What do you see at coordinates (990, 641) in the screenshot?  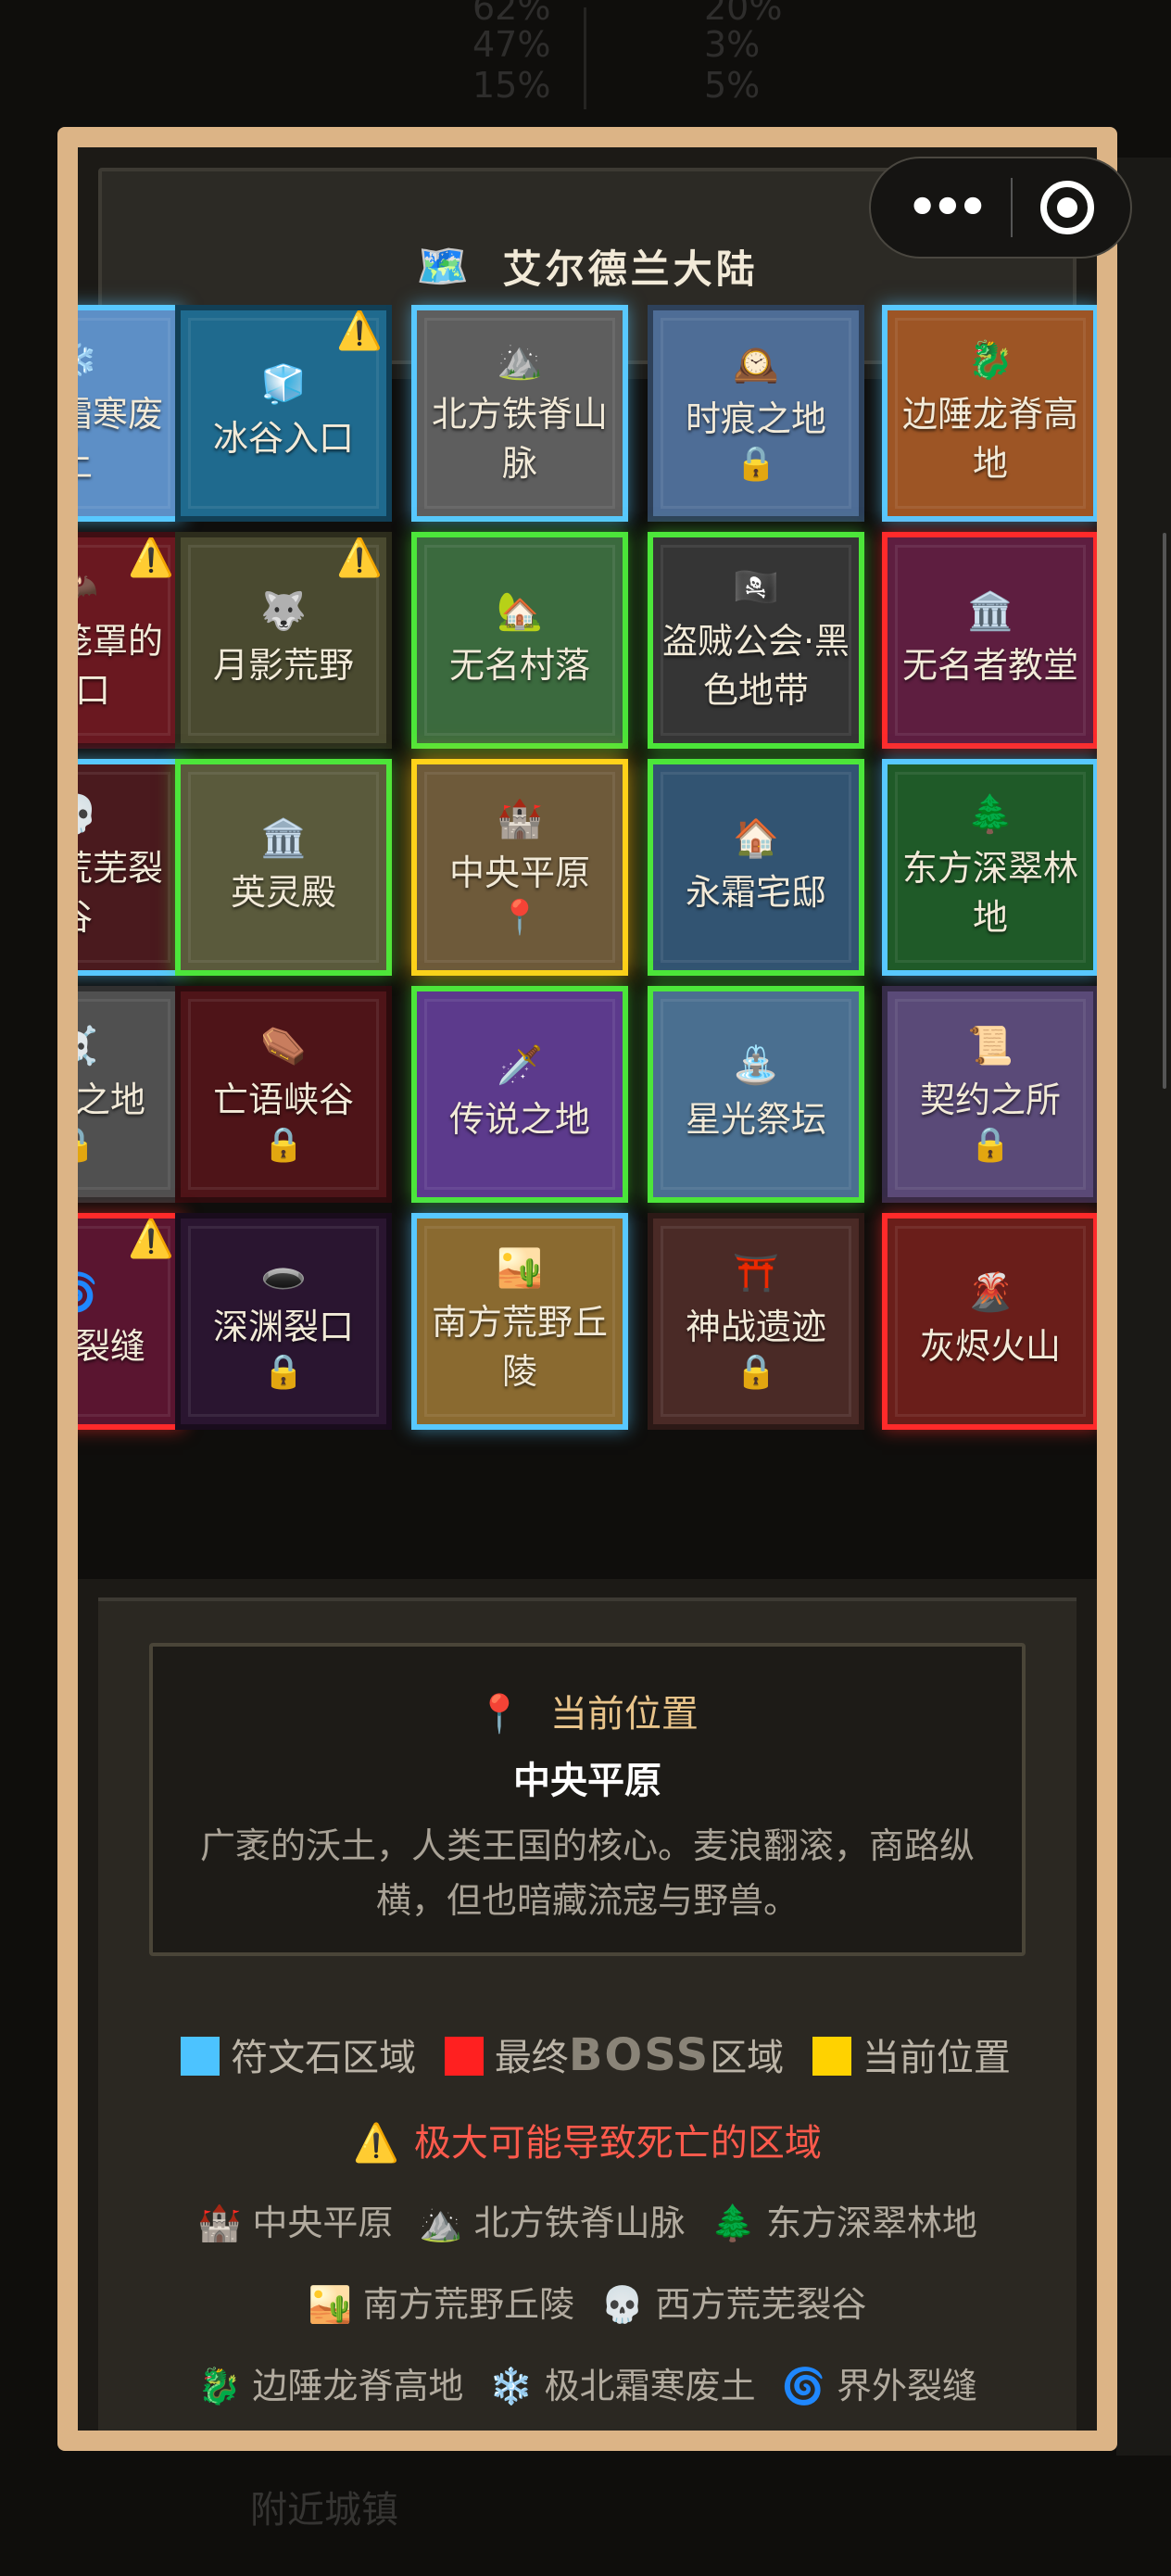 I see `map-tile: 🏛️ 无名者教堂` at bounding box center [990, 641].